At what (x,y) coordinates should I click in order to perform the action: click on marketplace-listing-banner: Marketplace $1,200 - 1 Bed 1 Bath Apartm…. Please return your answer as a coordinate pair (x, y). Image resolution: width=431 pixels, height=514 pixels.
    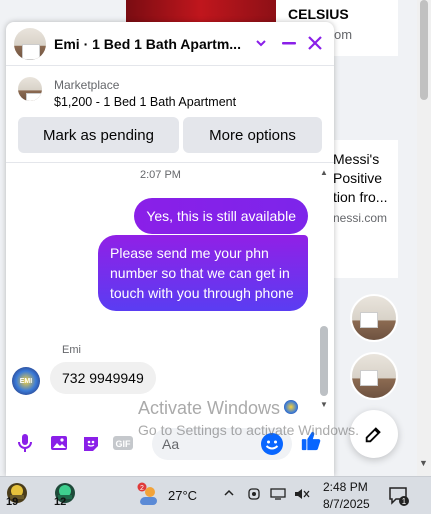
    Looking at the image, I should click on (170, 115).